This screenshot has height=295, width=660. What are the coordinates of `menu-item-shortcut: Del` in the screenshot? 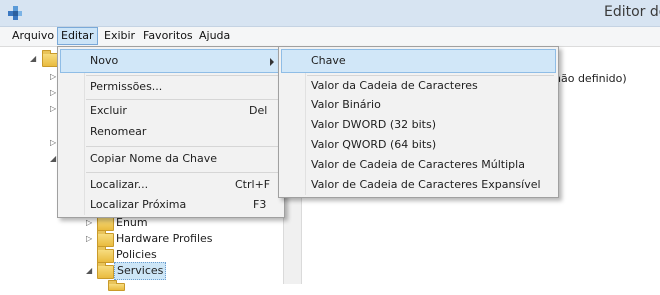 It's located at (258, 110).